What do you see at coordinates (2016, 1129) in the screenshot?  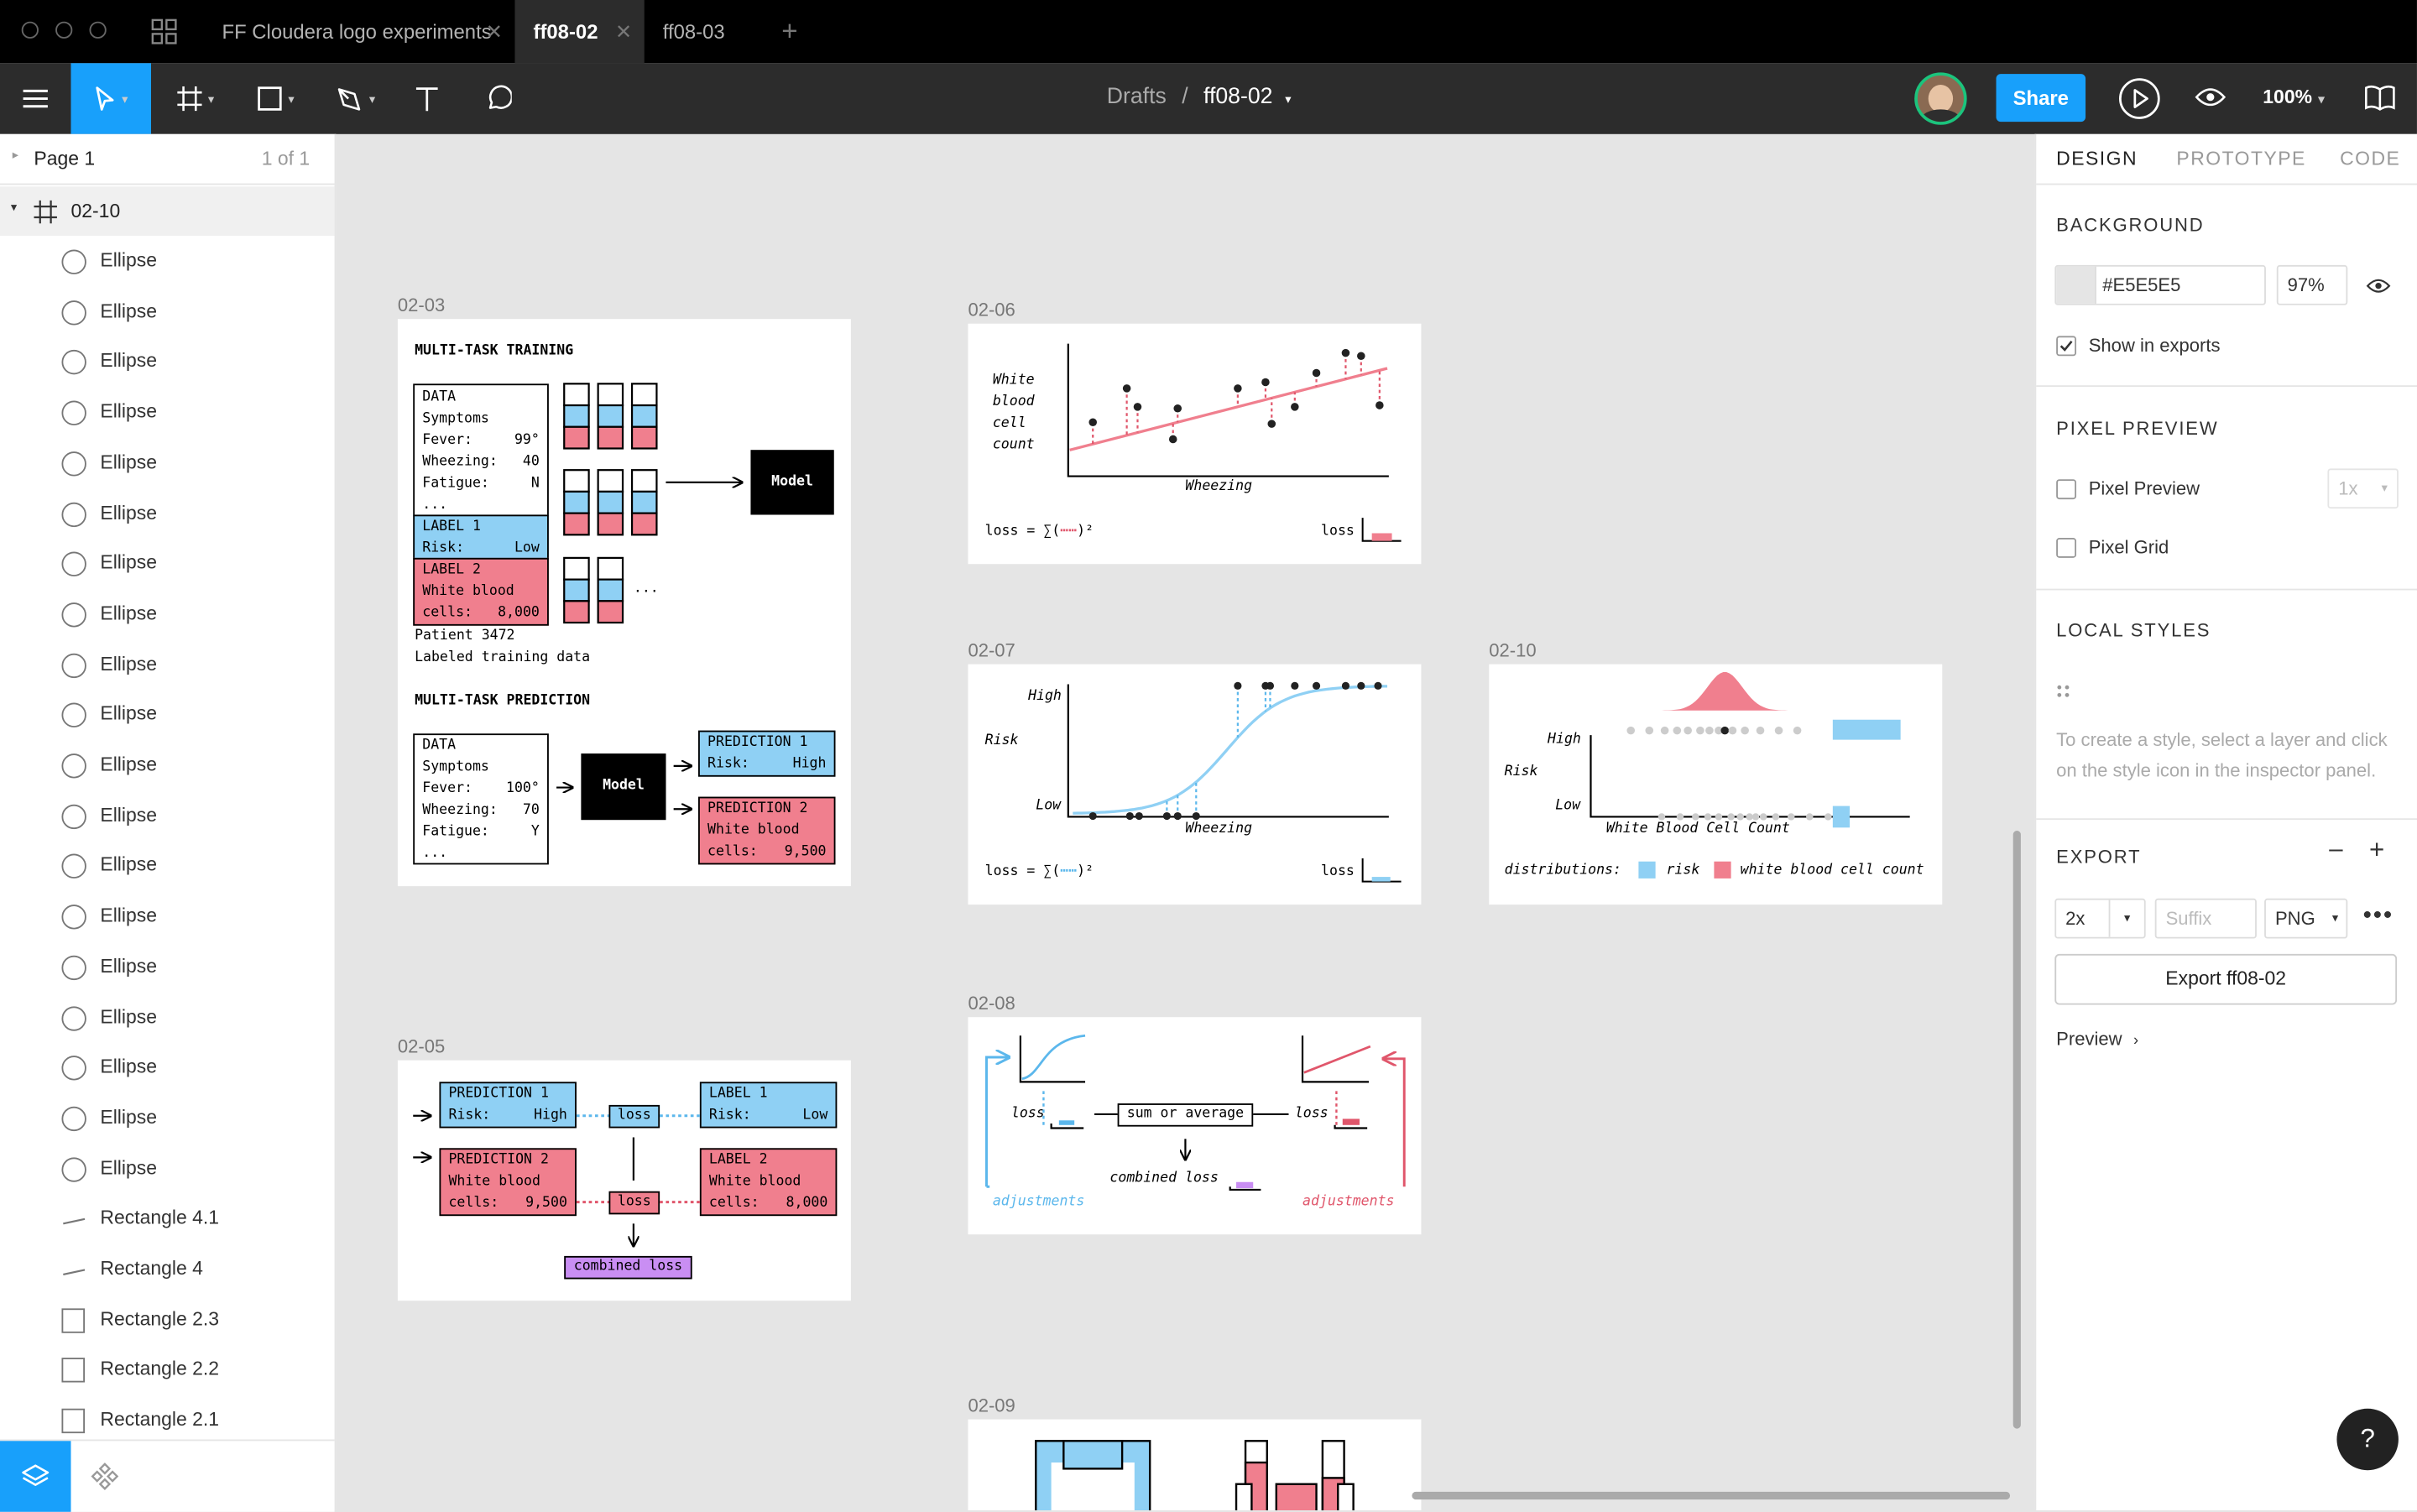 I see `vertical-scrollbar` at bounding box center [2016, 1129].